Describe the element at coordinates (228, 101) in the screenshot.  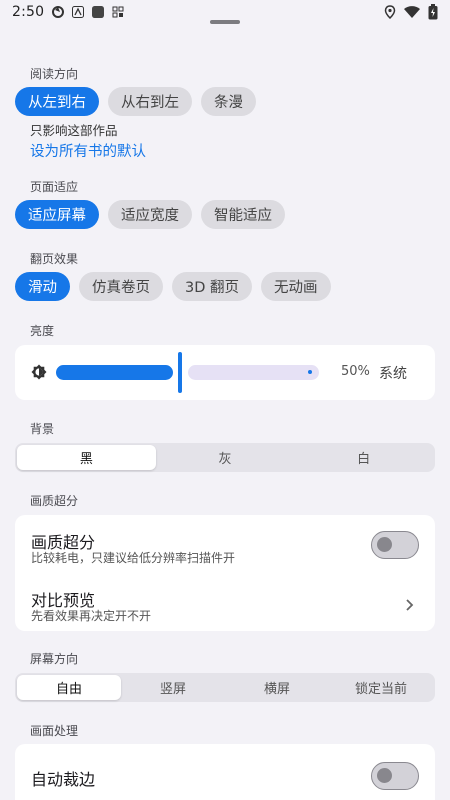
I see `chip-webtoon: 条漫` at that location.